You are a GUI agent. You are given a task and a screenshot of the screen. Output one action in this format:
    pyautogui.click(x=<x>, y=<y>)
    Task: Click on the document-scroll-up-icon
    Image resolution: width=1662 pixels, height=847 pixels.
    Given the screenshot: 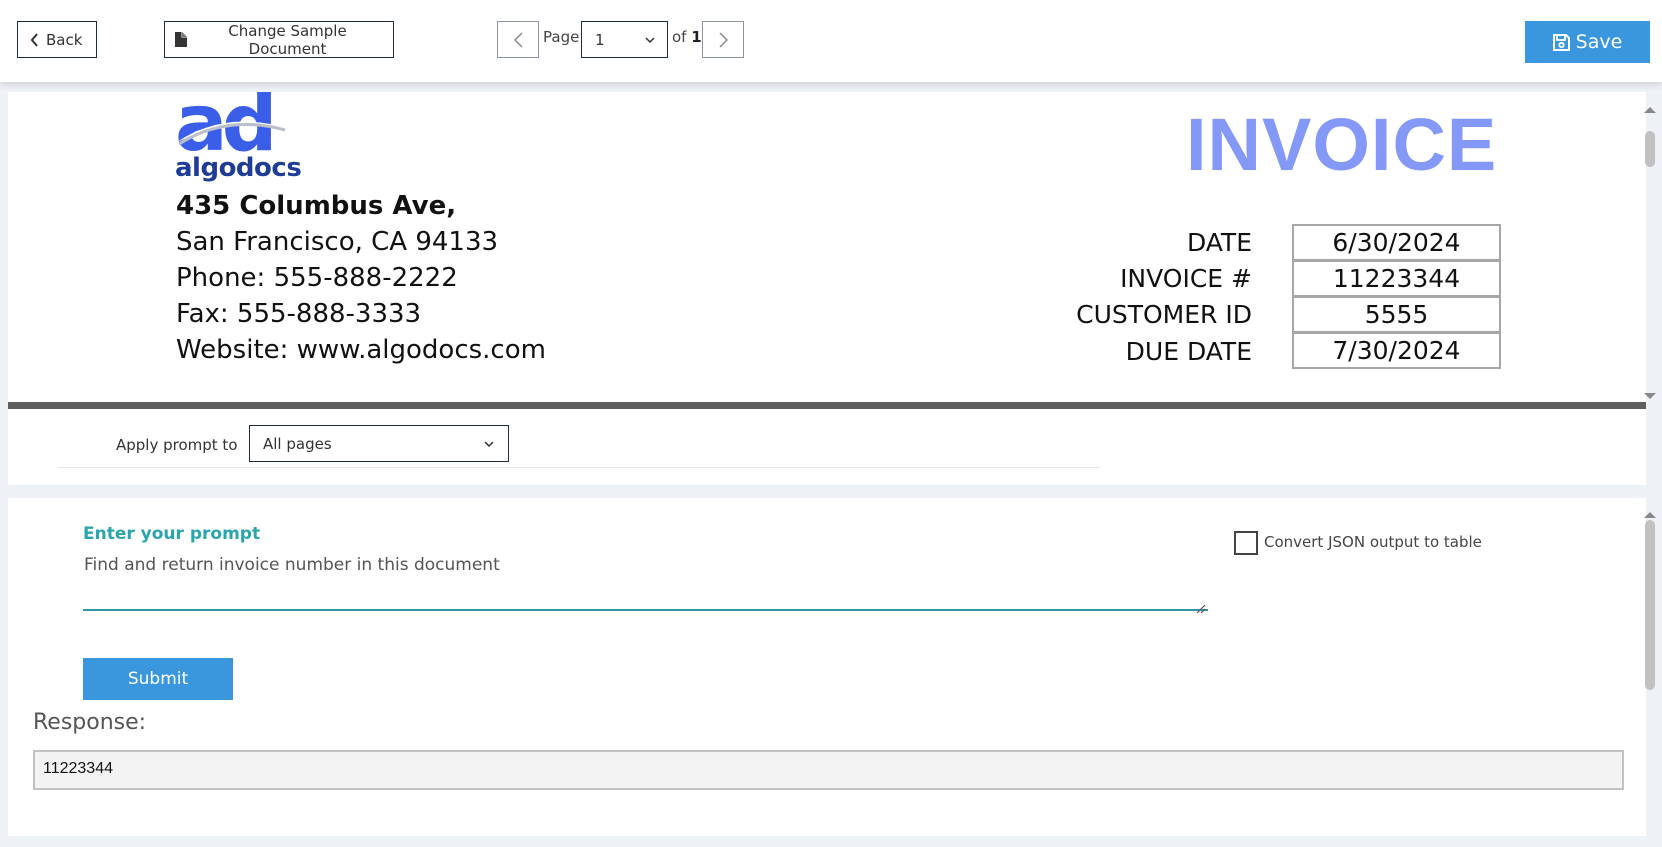 What is the action you would take?
    pyautogui.click(x=1650, y=108)
    